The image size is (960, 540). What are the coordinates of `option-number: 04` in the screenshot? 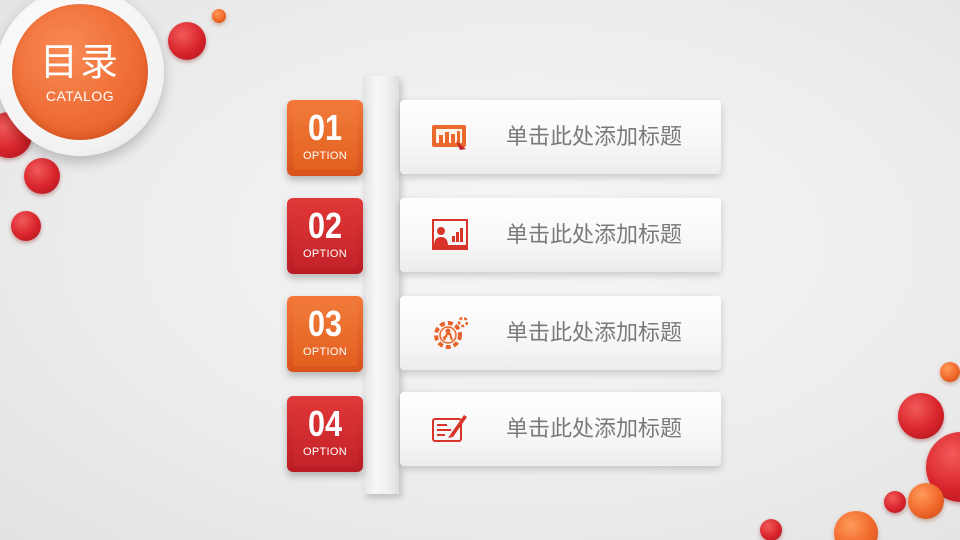 It's located at (325, 423).